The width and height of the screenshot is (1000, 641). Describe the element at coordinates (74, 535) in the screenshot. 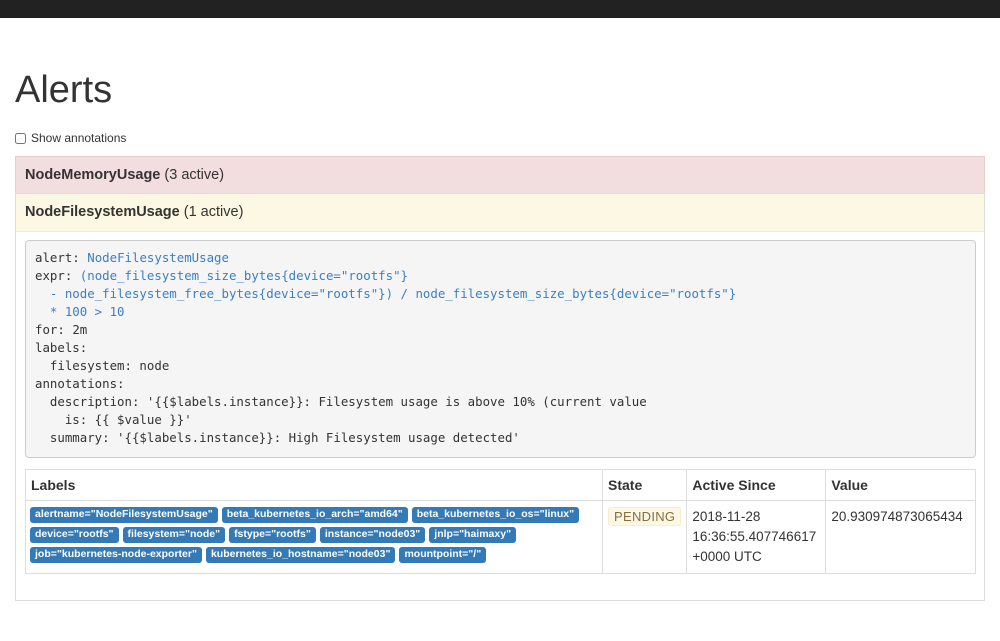

I see `label-badge: device="rootfs"` at that location.